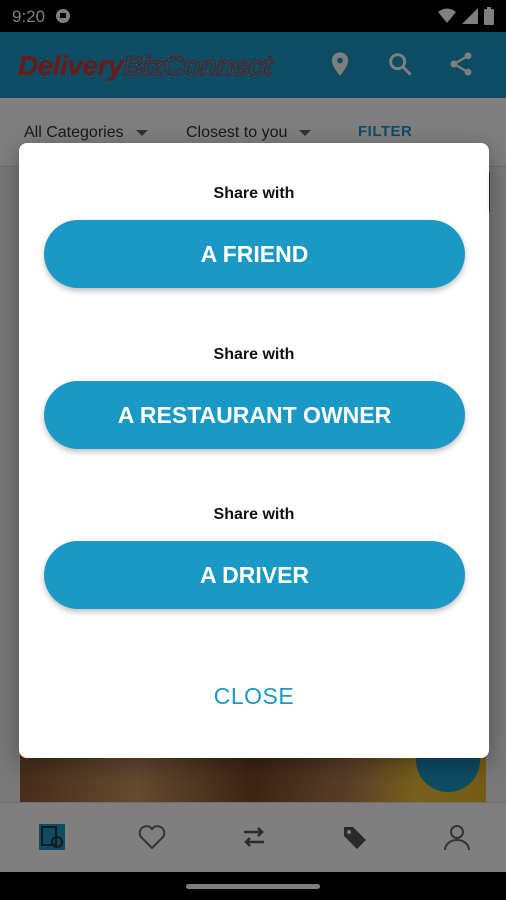 This screenshot has width=506, height=900. I want to click on close-button: CLOSE, so click(254, 696).